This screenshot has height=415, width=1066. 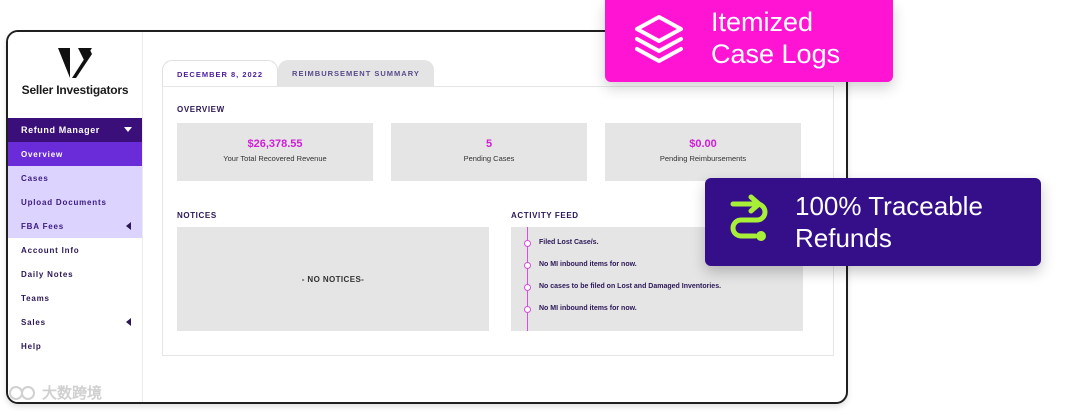 I want to click on refund-manager-menu: Refund Manager, so click(x=75, y=130).